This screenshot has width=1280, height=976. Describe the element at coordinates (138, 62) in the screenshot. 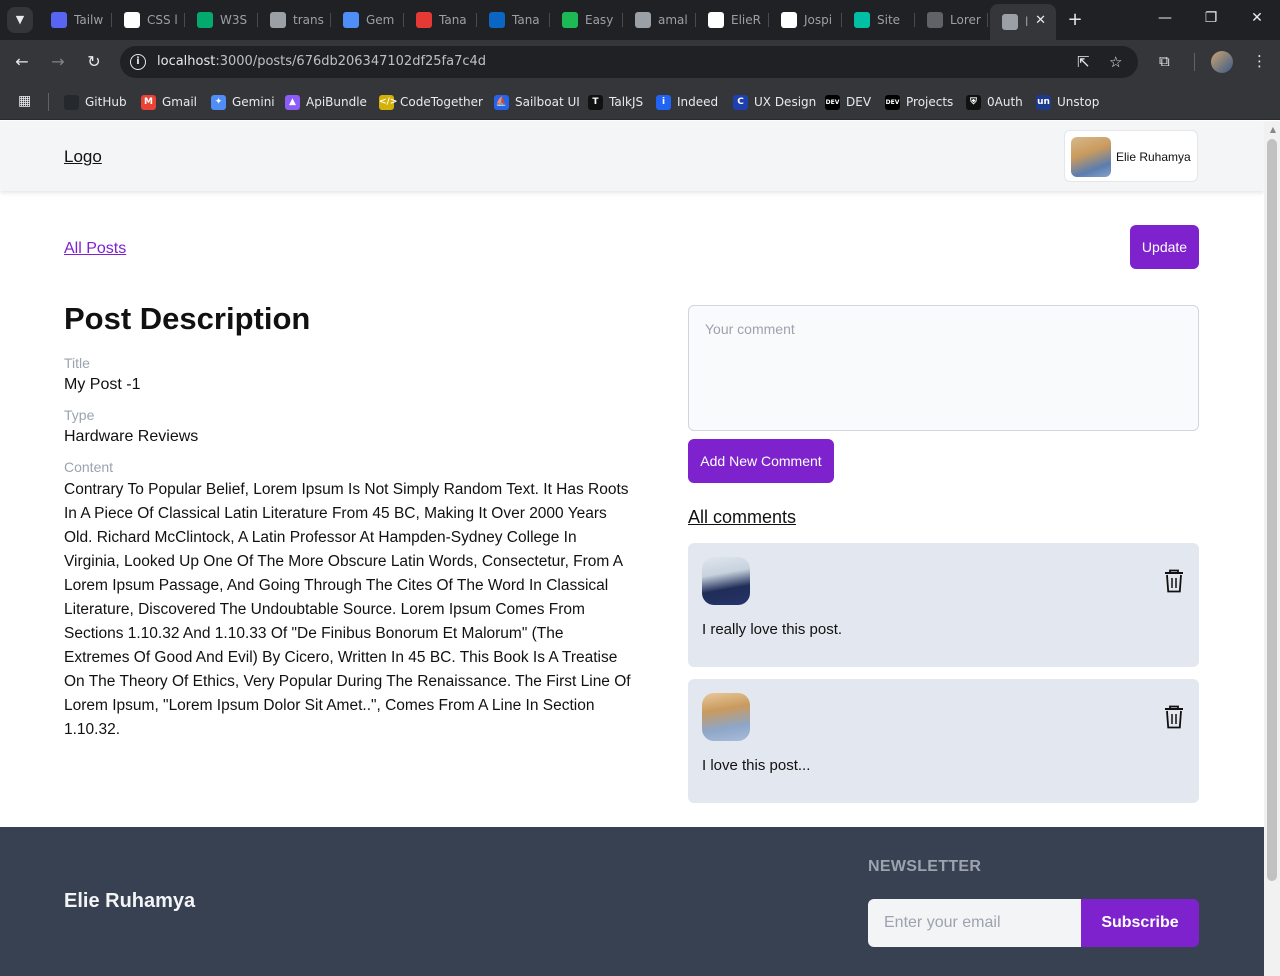

I see `site-info-icon: i` at that location.